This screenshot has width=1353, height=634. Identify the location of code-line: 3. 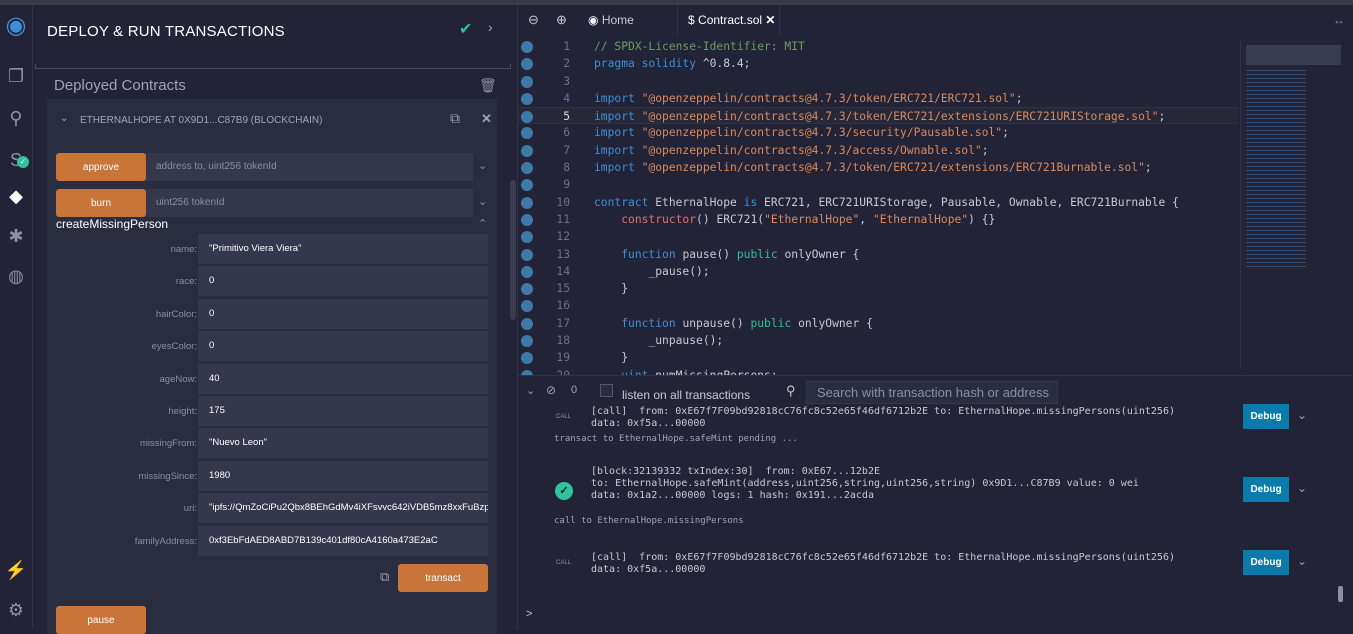
(878, 81).